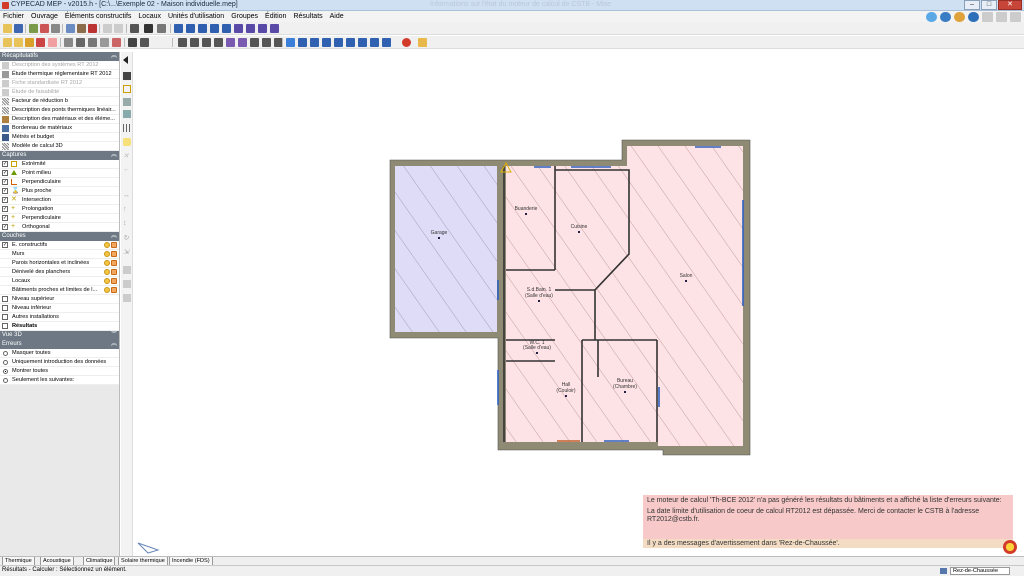 This screenshot has width=1024, height=576. Describe the element at coordinates (59, 74) in the screenshot. I see `recap-item: Étude thermique réglementaire RT 2012` at that location.